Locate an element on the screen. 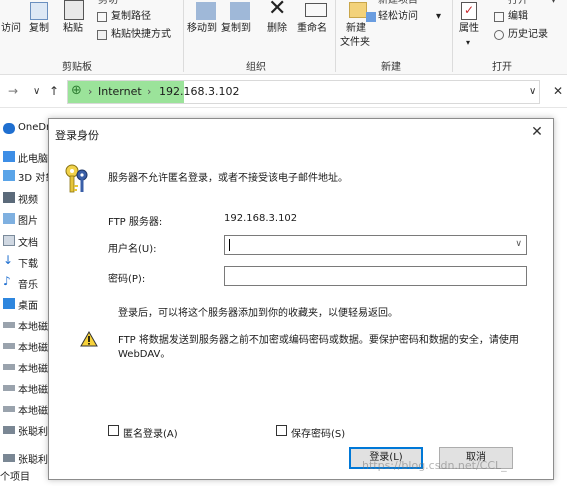 The image size is (567, 486). address-segment-host: 192.168.3.102 is located at coordinates (199, 91).